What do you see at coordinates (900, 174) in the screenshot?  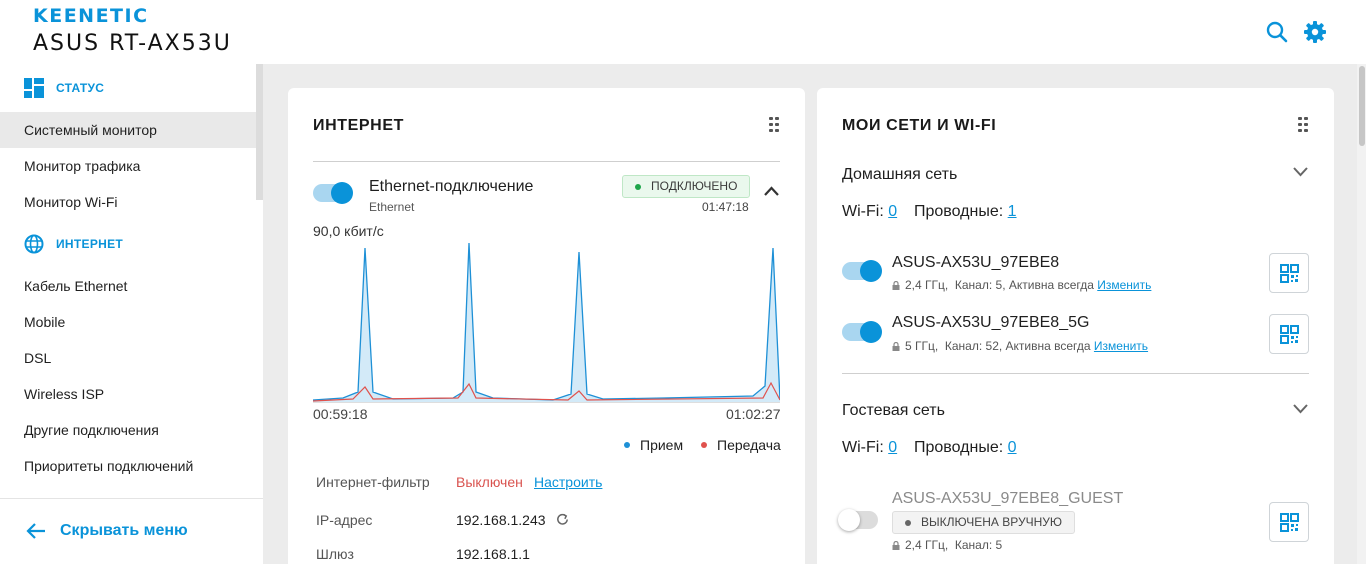 I see `home-network-title: Домашняя сеть` at bounding box center [900, 174].